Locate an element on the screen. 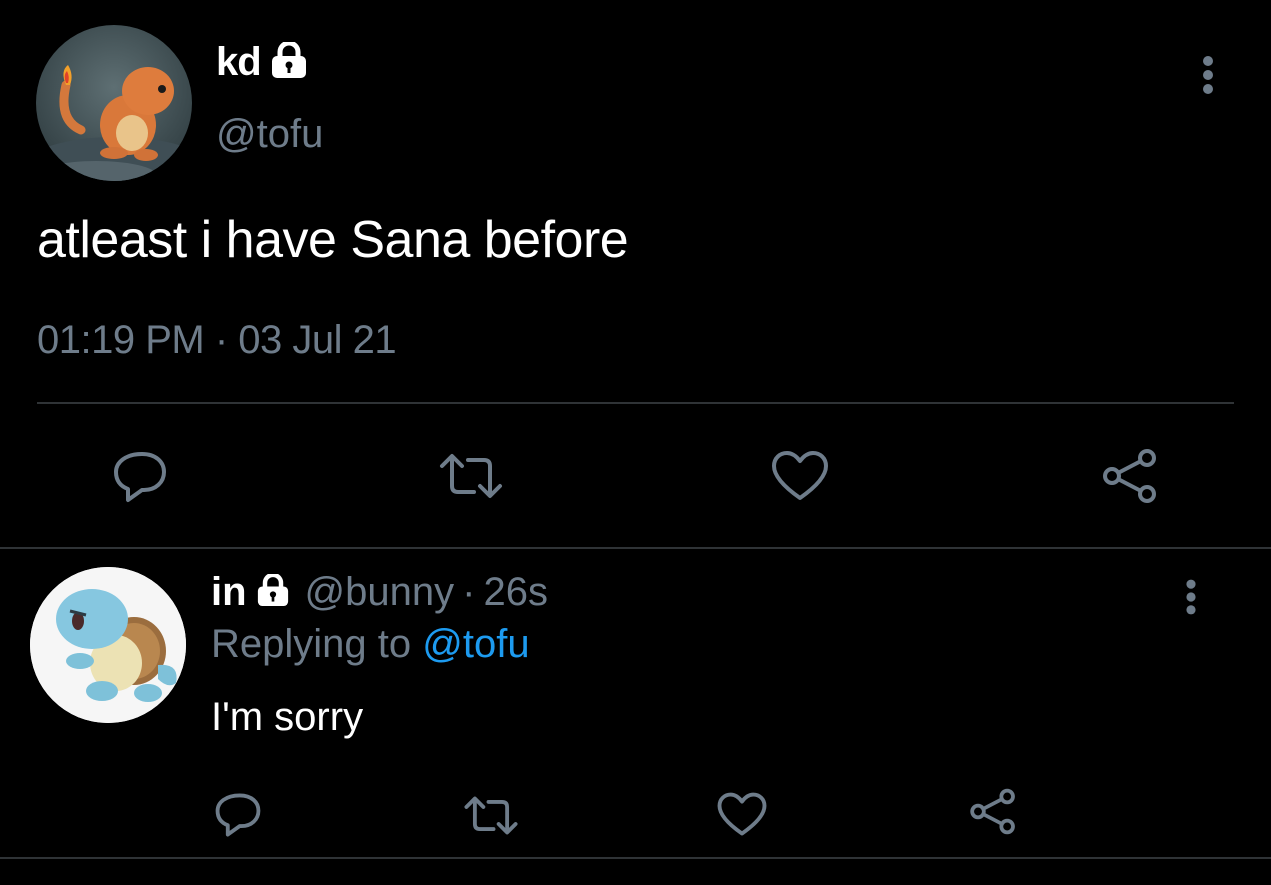  reply-header: in @bunny · 26s is located at coordinates (379, 592).